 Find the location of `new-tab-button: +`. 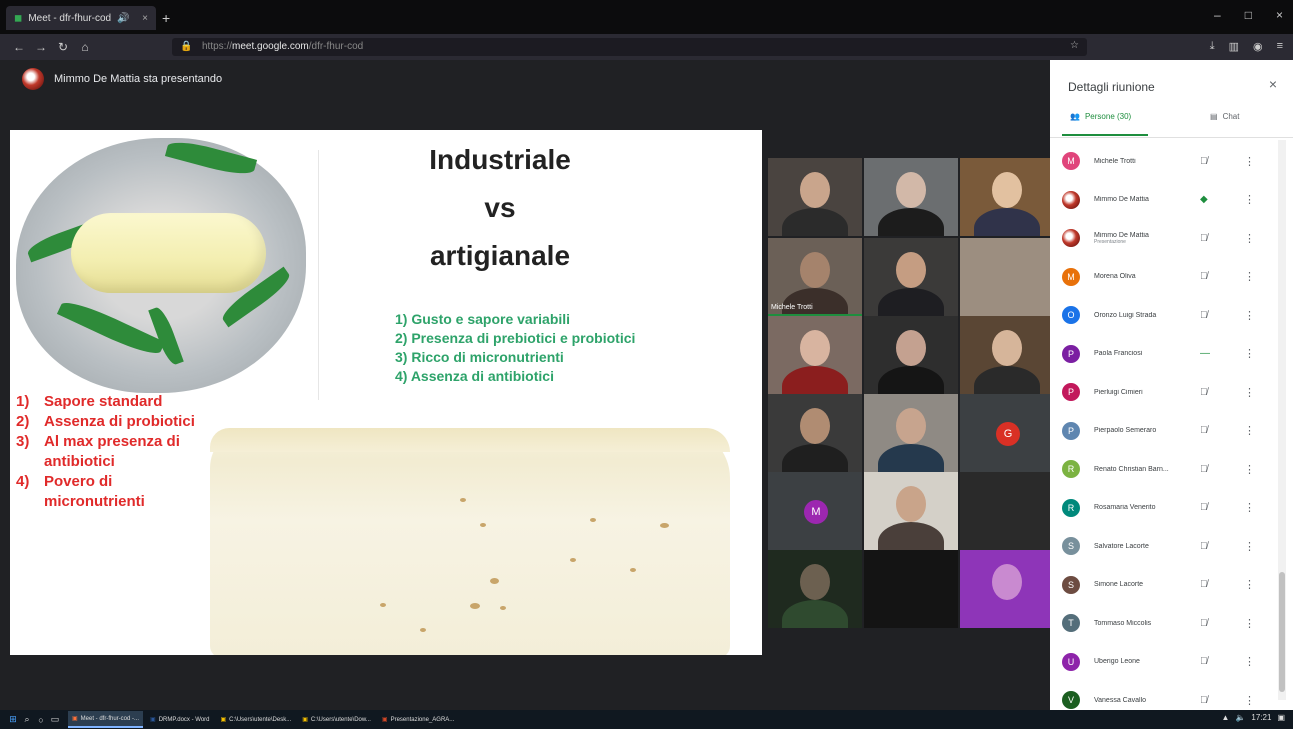

new-tab-button: + is located at coordinates (166, 18).